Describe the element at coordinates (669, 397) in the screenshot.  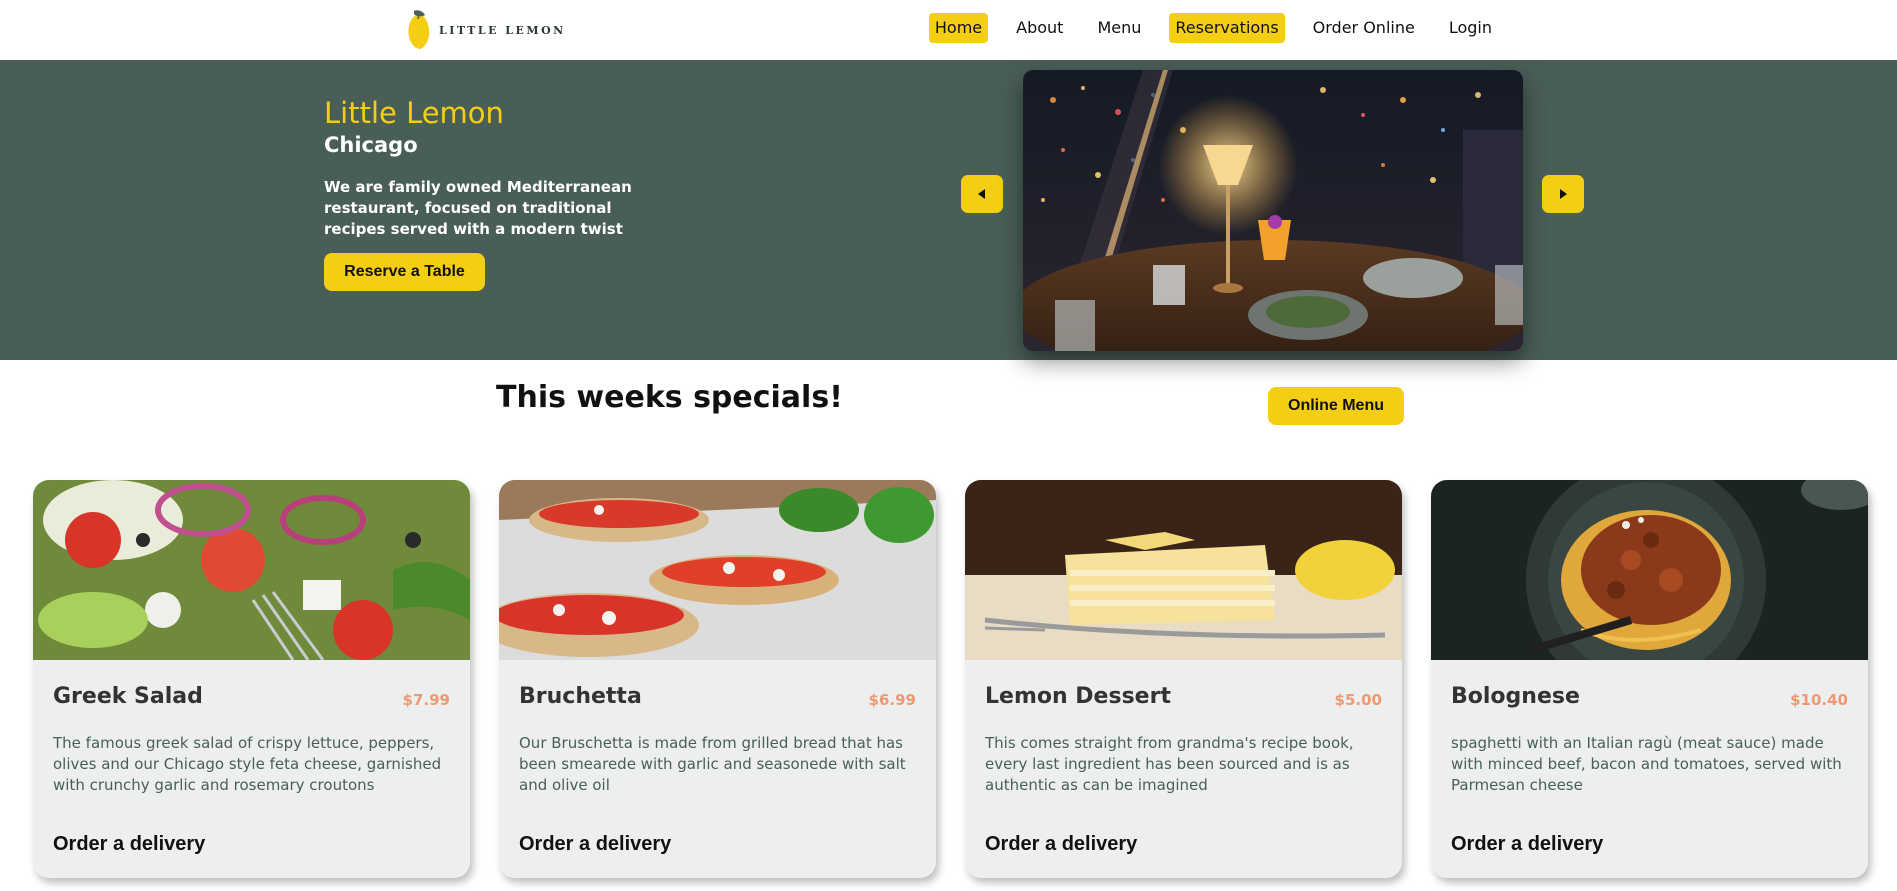
I see `specials-title: This weeks specials!` at that location.